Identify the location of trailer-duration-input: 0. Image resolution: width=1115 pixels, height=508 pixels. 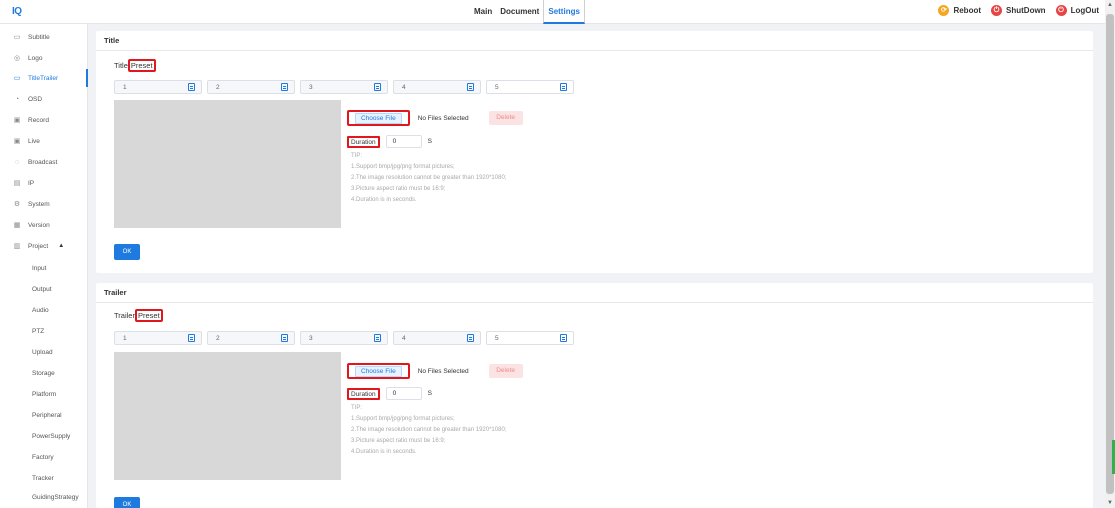
(403, 393).